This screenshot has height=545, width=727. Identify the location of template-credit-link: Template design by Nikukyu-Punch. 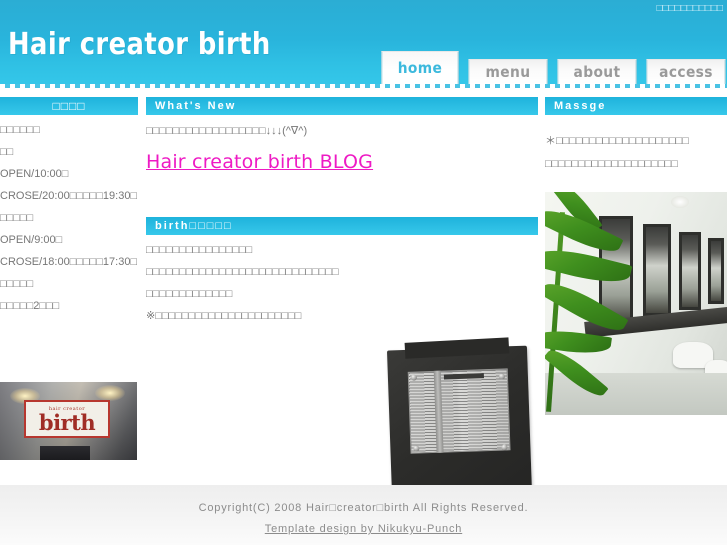
(363, 529).